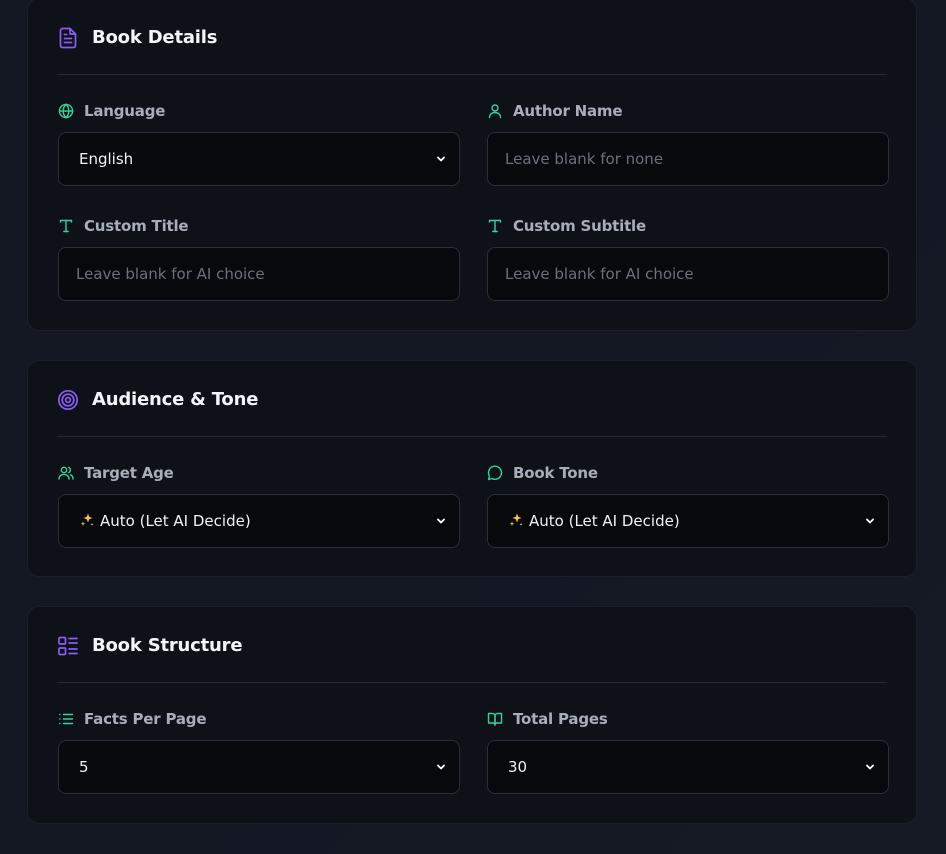 This screenshot has width=946, height=854. I want to click on book-tone-label-row: Book Tone, so click(688, 473).